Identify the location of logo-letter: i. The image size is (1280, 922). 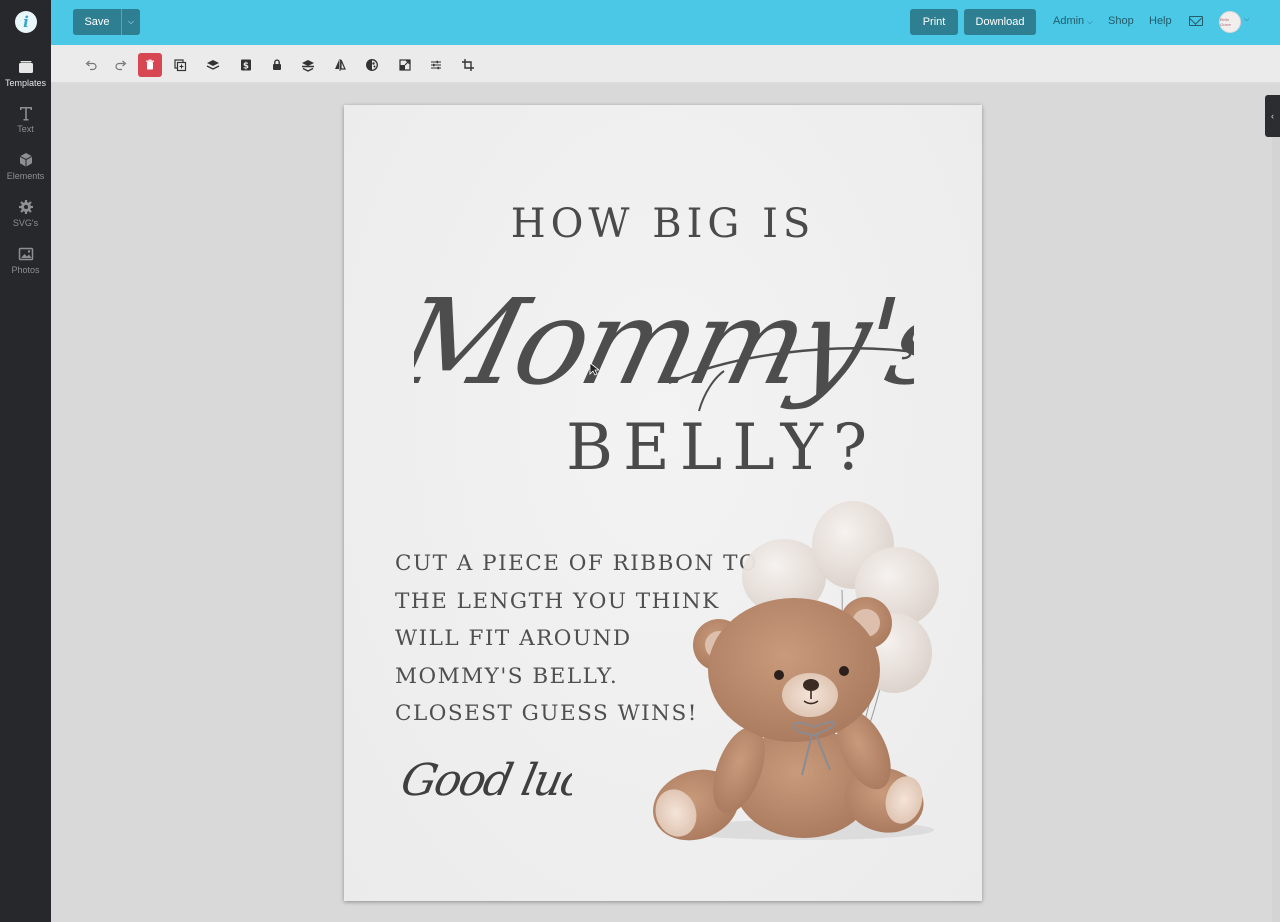
(26, 21).